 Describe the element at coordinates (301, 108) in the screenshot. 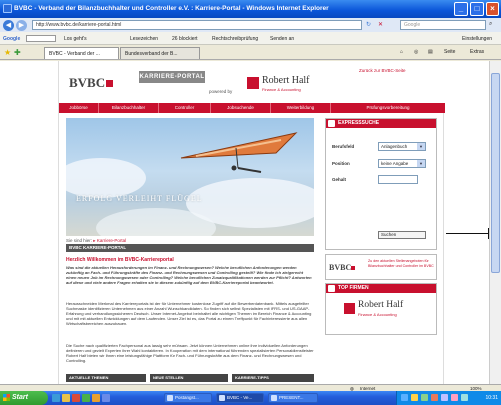

I see `nav-weiterbildung: Weiterbildung` at that location.